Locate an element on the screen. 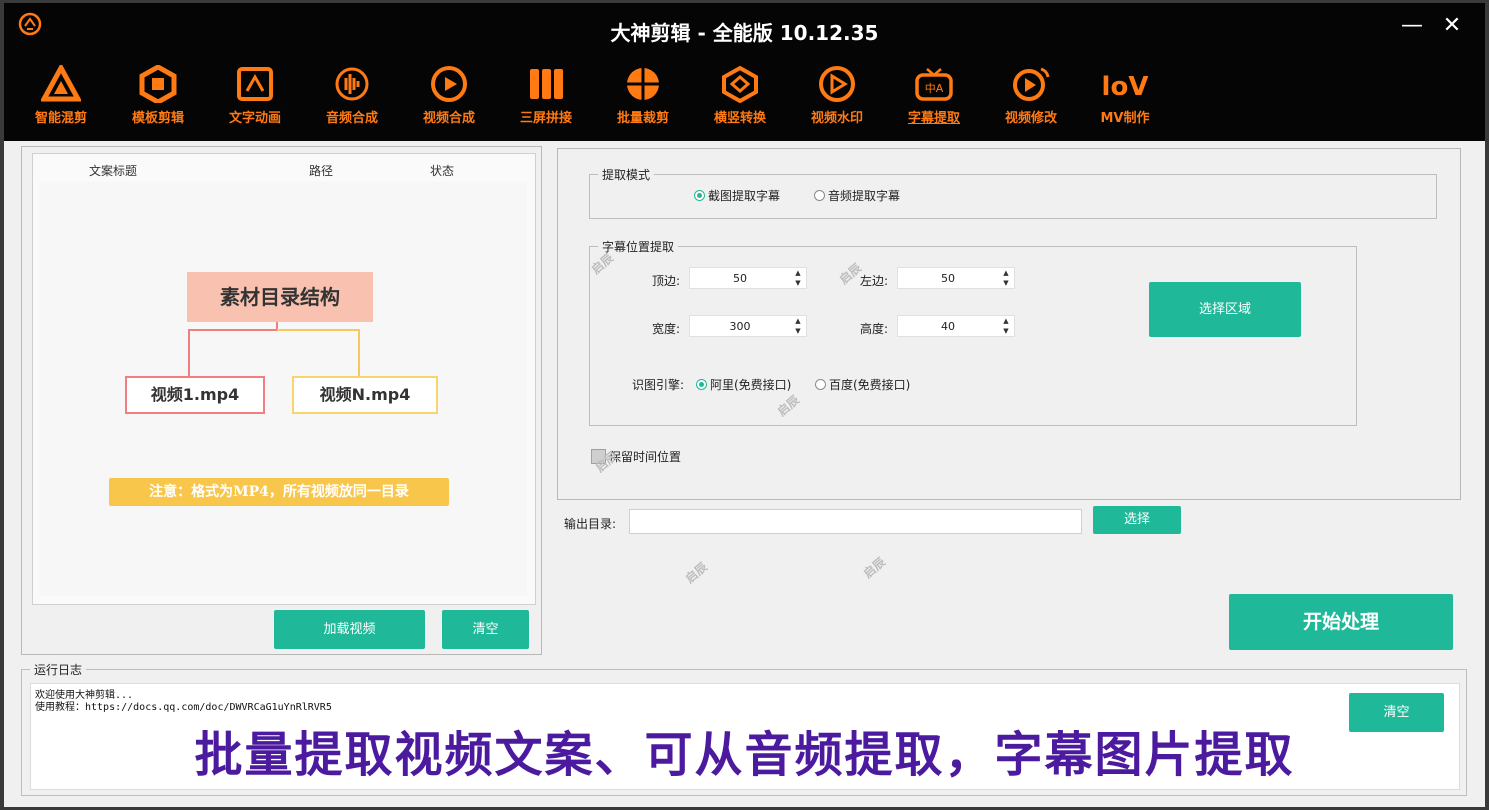 The height and width of the screenshot is (810, 1489). diagram-connectors is located at coordinates (274, 345).